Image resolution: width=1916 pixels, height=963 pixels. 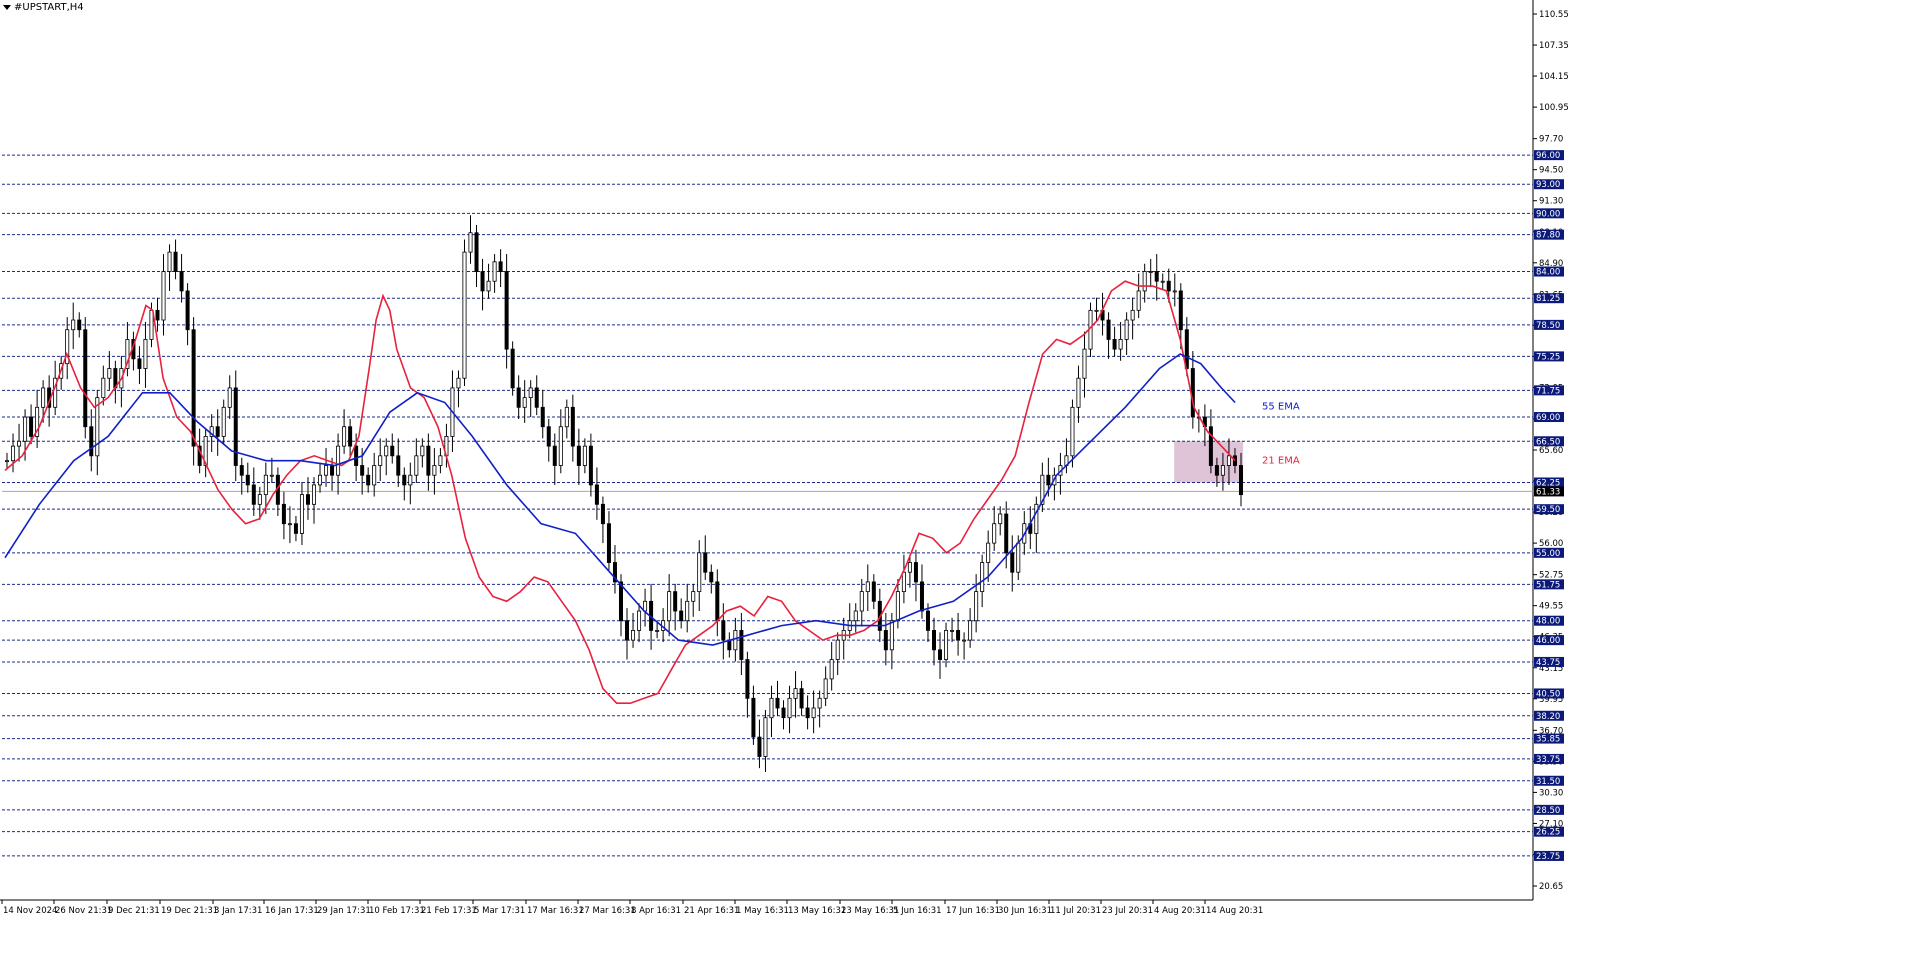 What do you see at coordinates (1551, 140) in the screenshot?
I see `y-tick-label: 97.70` at bounding box center [1551, 140].